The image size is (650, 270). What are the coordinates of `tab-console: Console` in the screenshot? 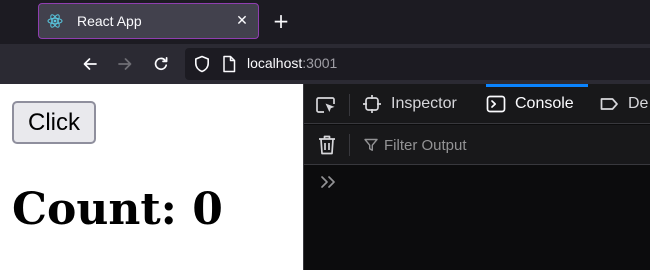 It's located at (537, 104).